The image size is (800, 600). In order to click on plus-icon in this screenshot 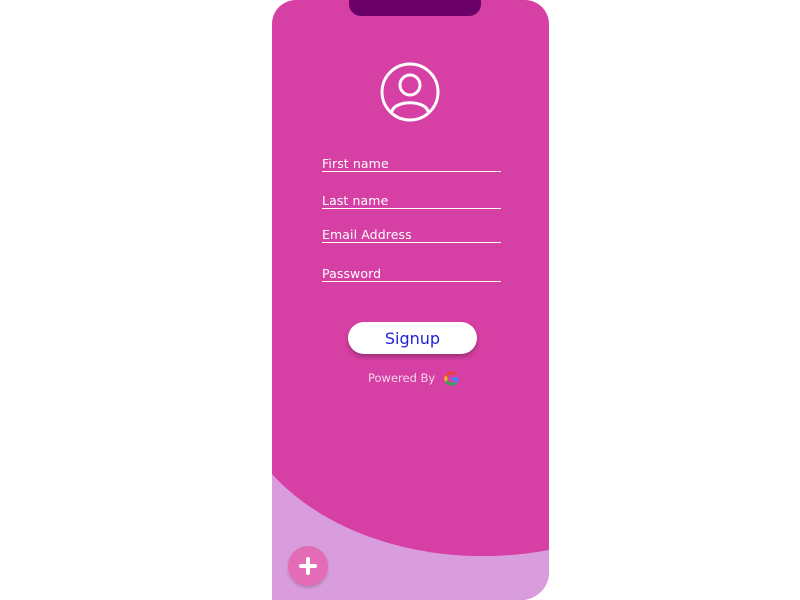, I will do `click(308, 566)`.